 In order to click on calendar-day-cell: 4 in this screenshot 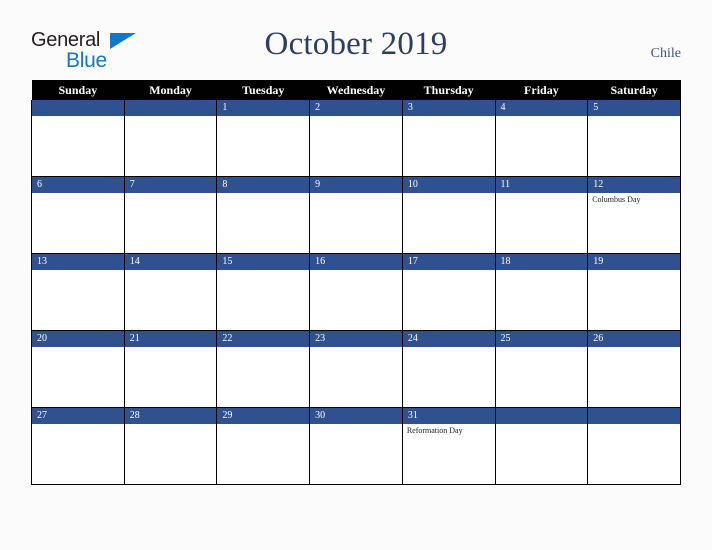, I will do `click(541, 138)`.